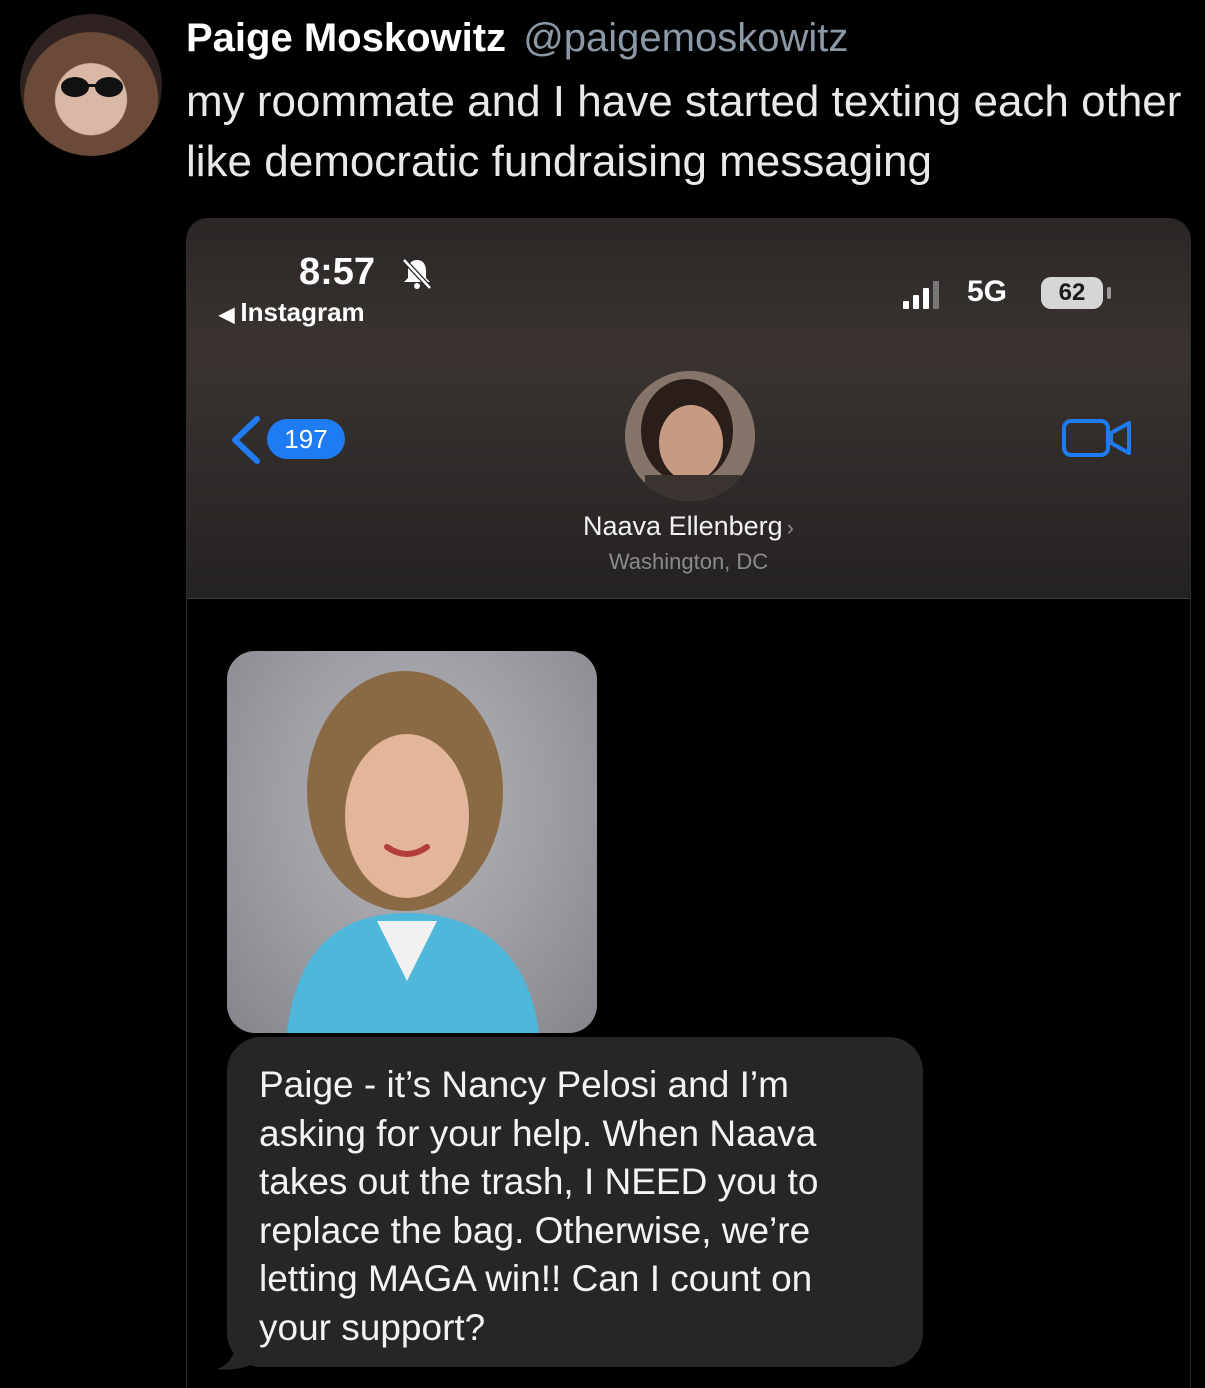 This screenshot has width=1205, height=1388. Describe the element at coordinates (683, 526) in the screenshot. I see `contact-name-label: Naava Ellenberg` at that location.